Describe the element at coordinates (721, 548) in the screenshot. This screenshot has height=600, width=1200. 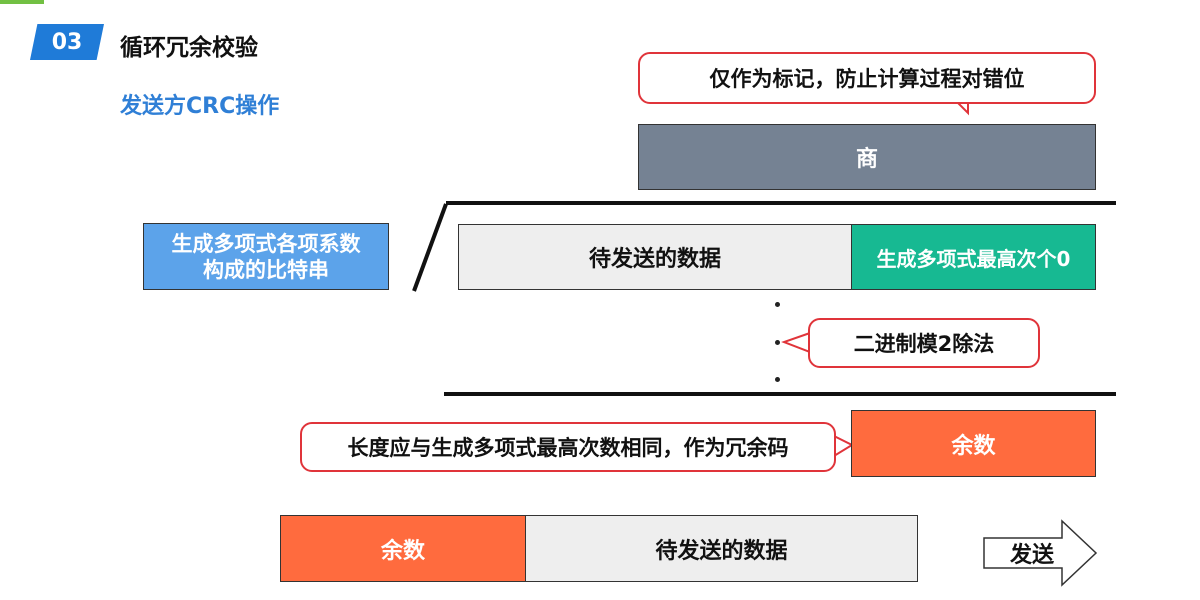
I see `final-frame-data: 待发送的数据` at that location.